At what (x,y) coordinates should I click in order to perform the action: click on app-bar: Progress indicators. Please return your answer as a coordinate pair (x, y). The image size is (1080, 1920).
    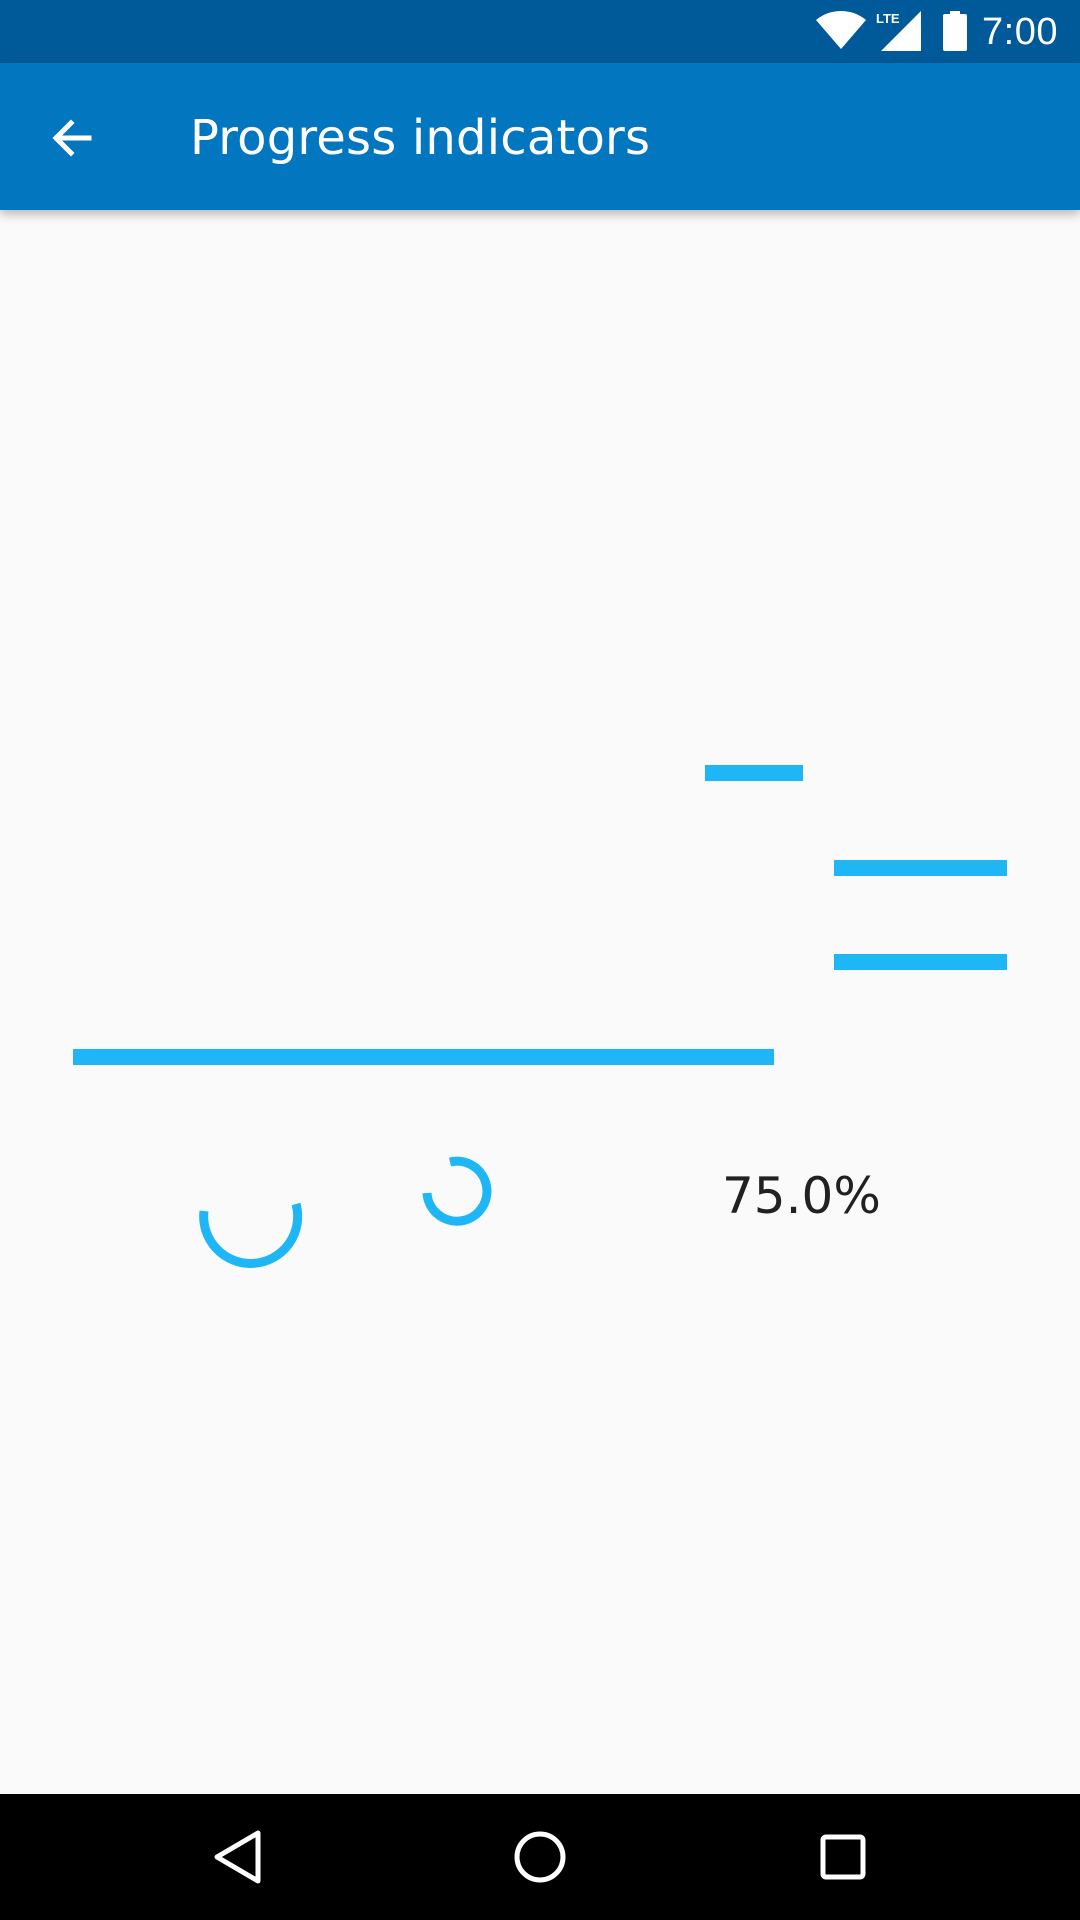
    Looking at the image, I should click on (540, 136).